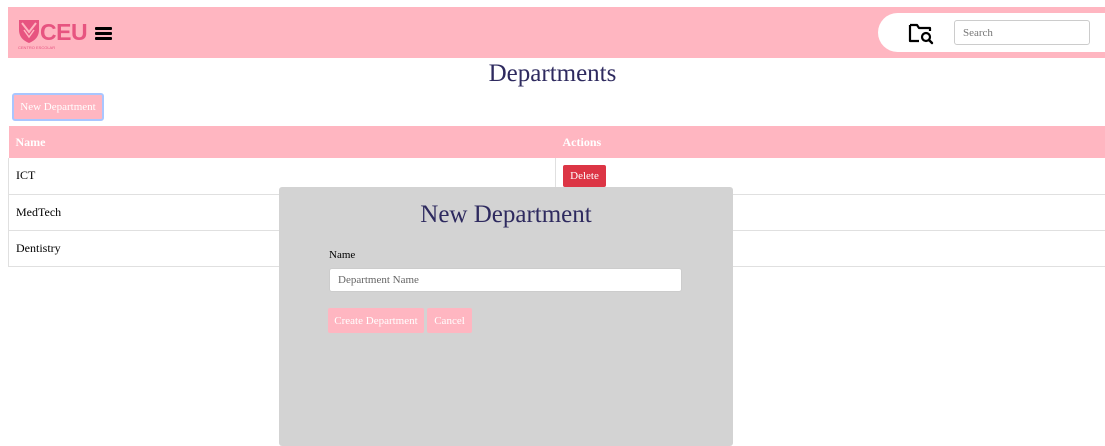 The height and width of the screenshot is (446, 1105). What do you see at coordinates (29, 31) in the screenshot?
I see `shield-logo-icon` at bounding box center [29, 31].